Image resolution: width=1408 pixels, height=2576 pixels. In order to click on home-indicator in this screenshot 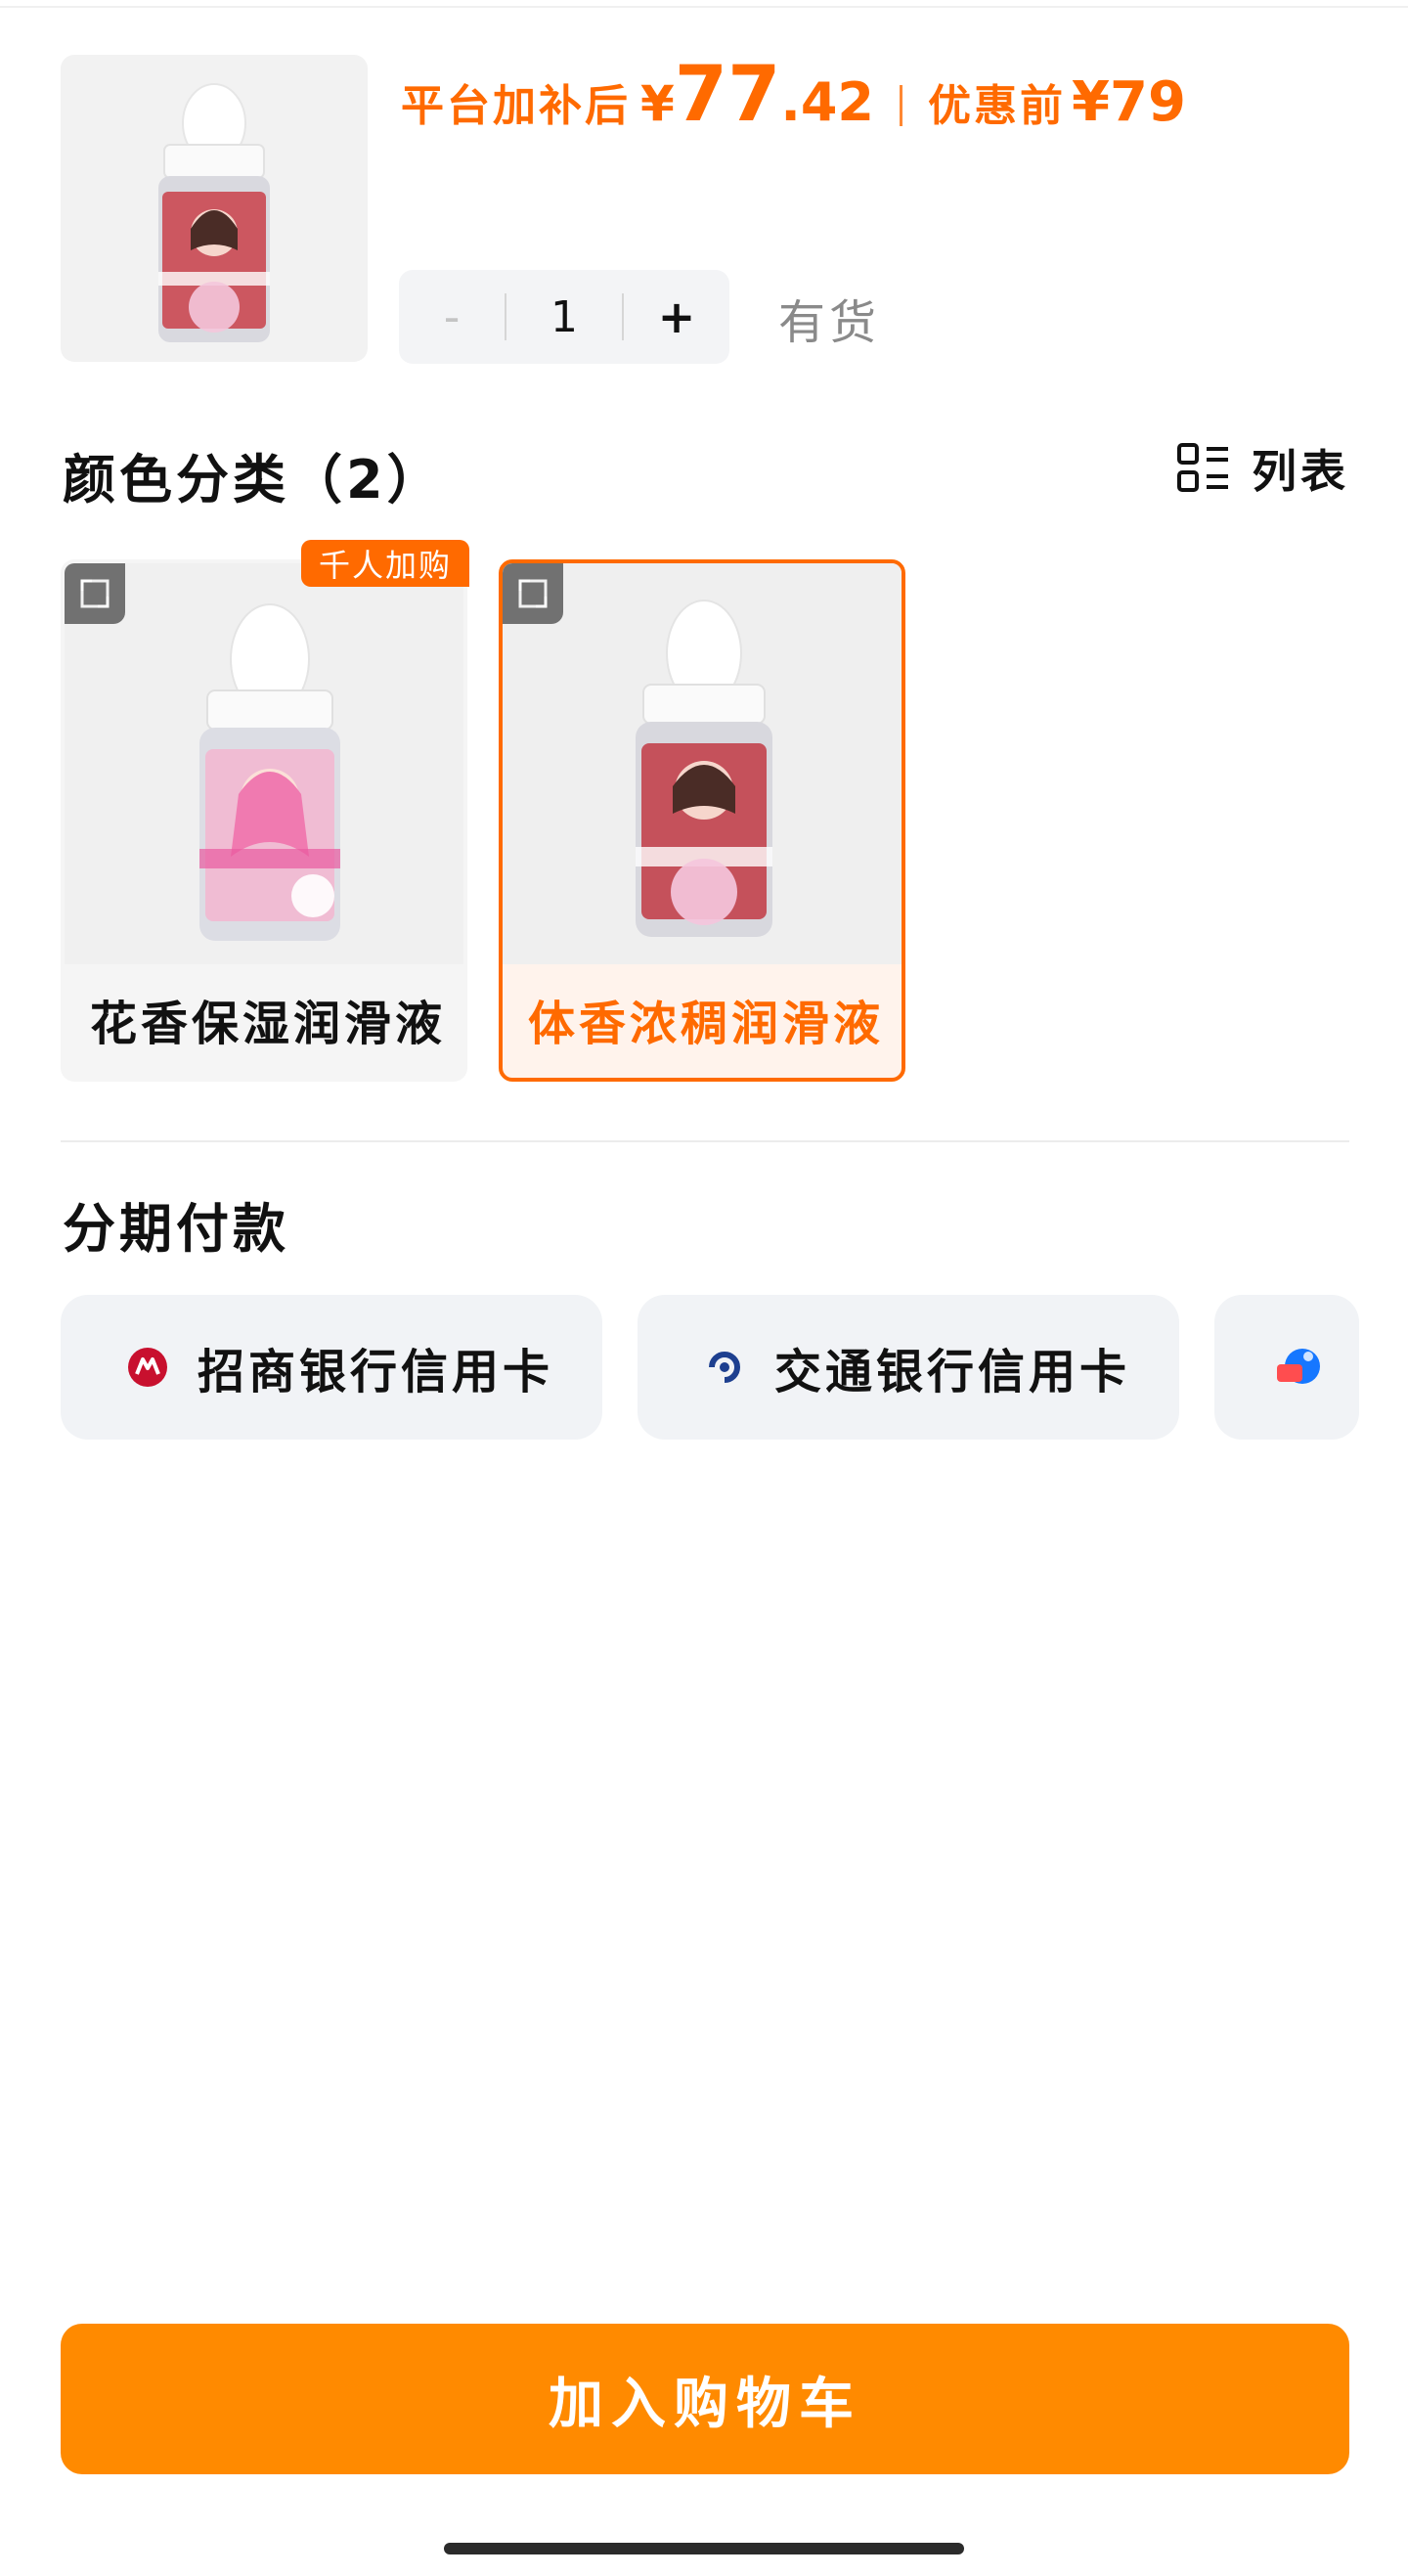, I will do `click(704, 2548)`.